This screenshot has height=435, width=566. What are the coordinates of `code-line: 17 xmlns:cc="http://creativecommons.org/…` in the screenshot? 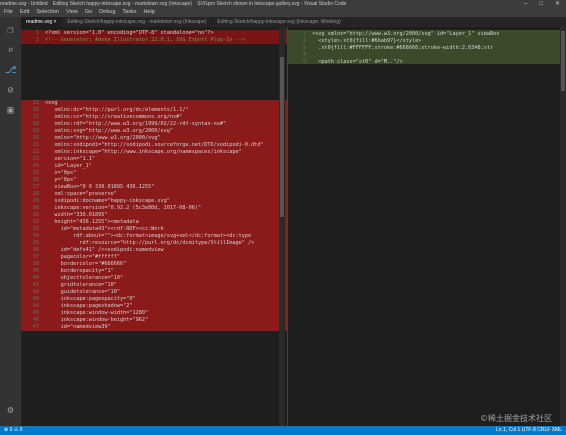 It's located at (154, 117).